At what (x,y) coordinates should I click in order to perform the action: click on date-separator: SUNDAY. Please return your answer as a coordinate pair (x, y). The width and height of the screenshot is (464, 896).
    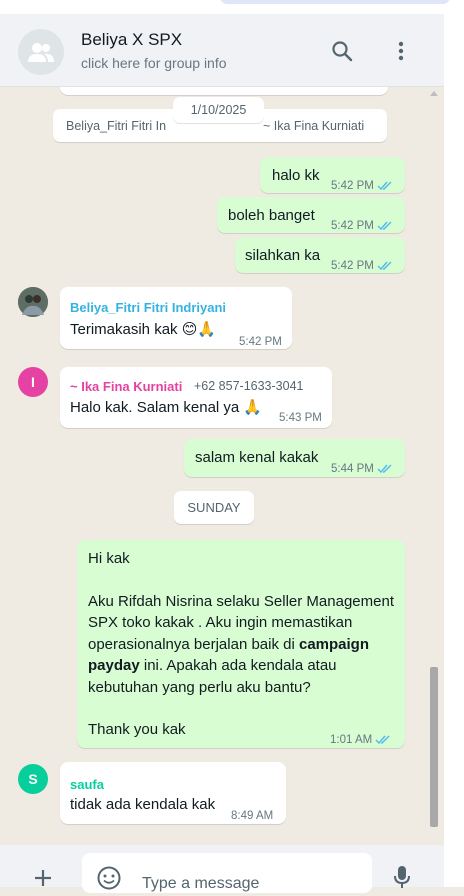
    Looking at the image, I should click on (214, 507).